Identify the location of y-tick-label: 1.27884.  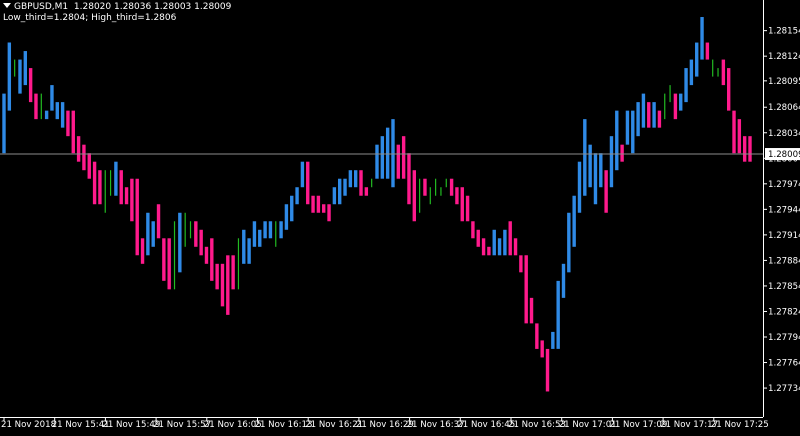
(784, 261).